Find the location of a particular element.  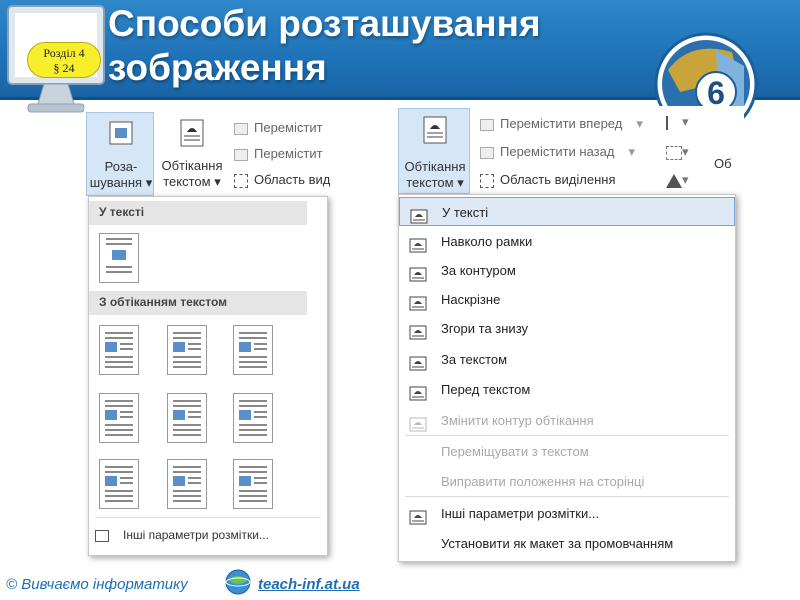

wrap-label-right-1: Обтікання is located at coordinates (435, 166).